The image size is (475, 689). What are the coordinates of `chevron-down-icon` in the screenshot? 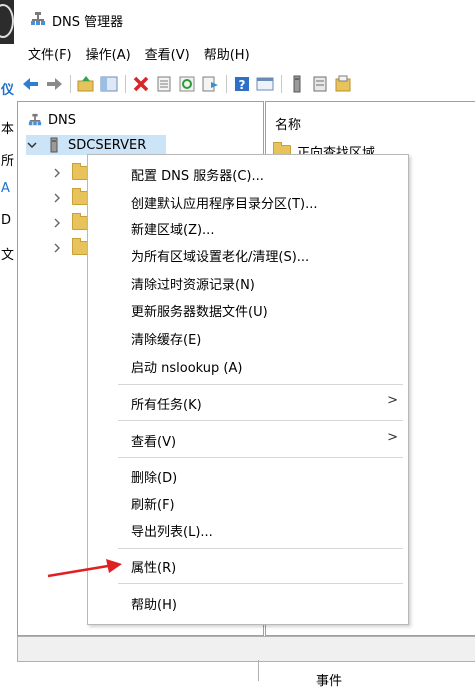 It's located at (32, 145).